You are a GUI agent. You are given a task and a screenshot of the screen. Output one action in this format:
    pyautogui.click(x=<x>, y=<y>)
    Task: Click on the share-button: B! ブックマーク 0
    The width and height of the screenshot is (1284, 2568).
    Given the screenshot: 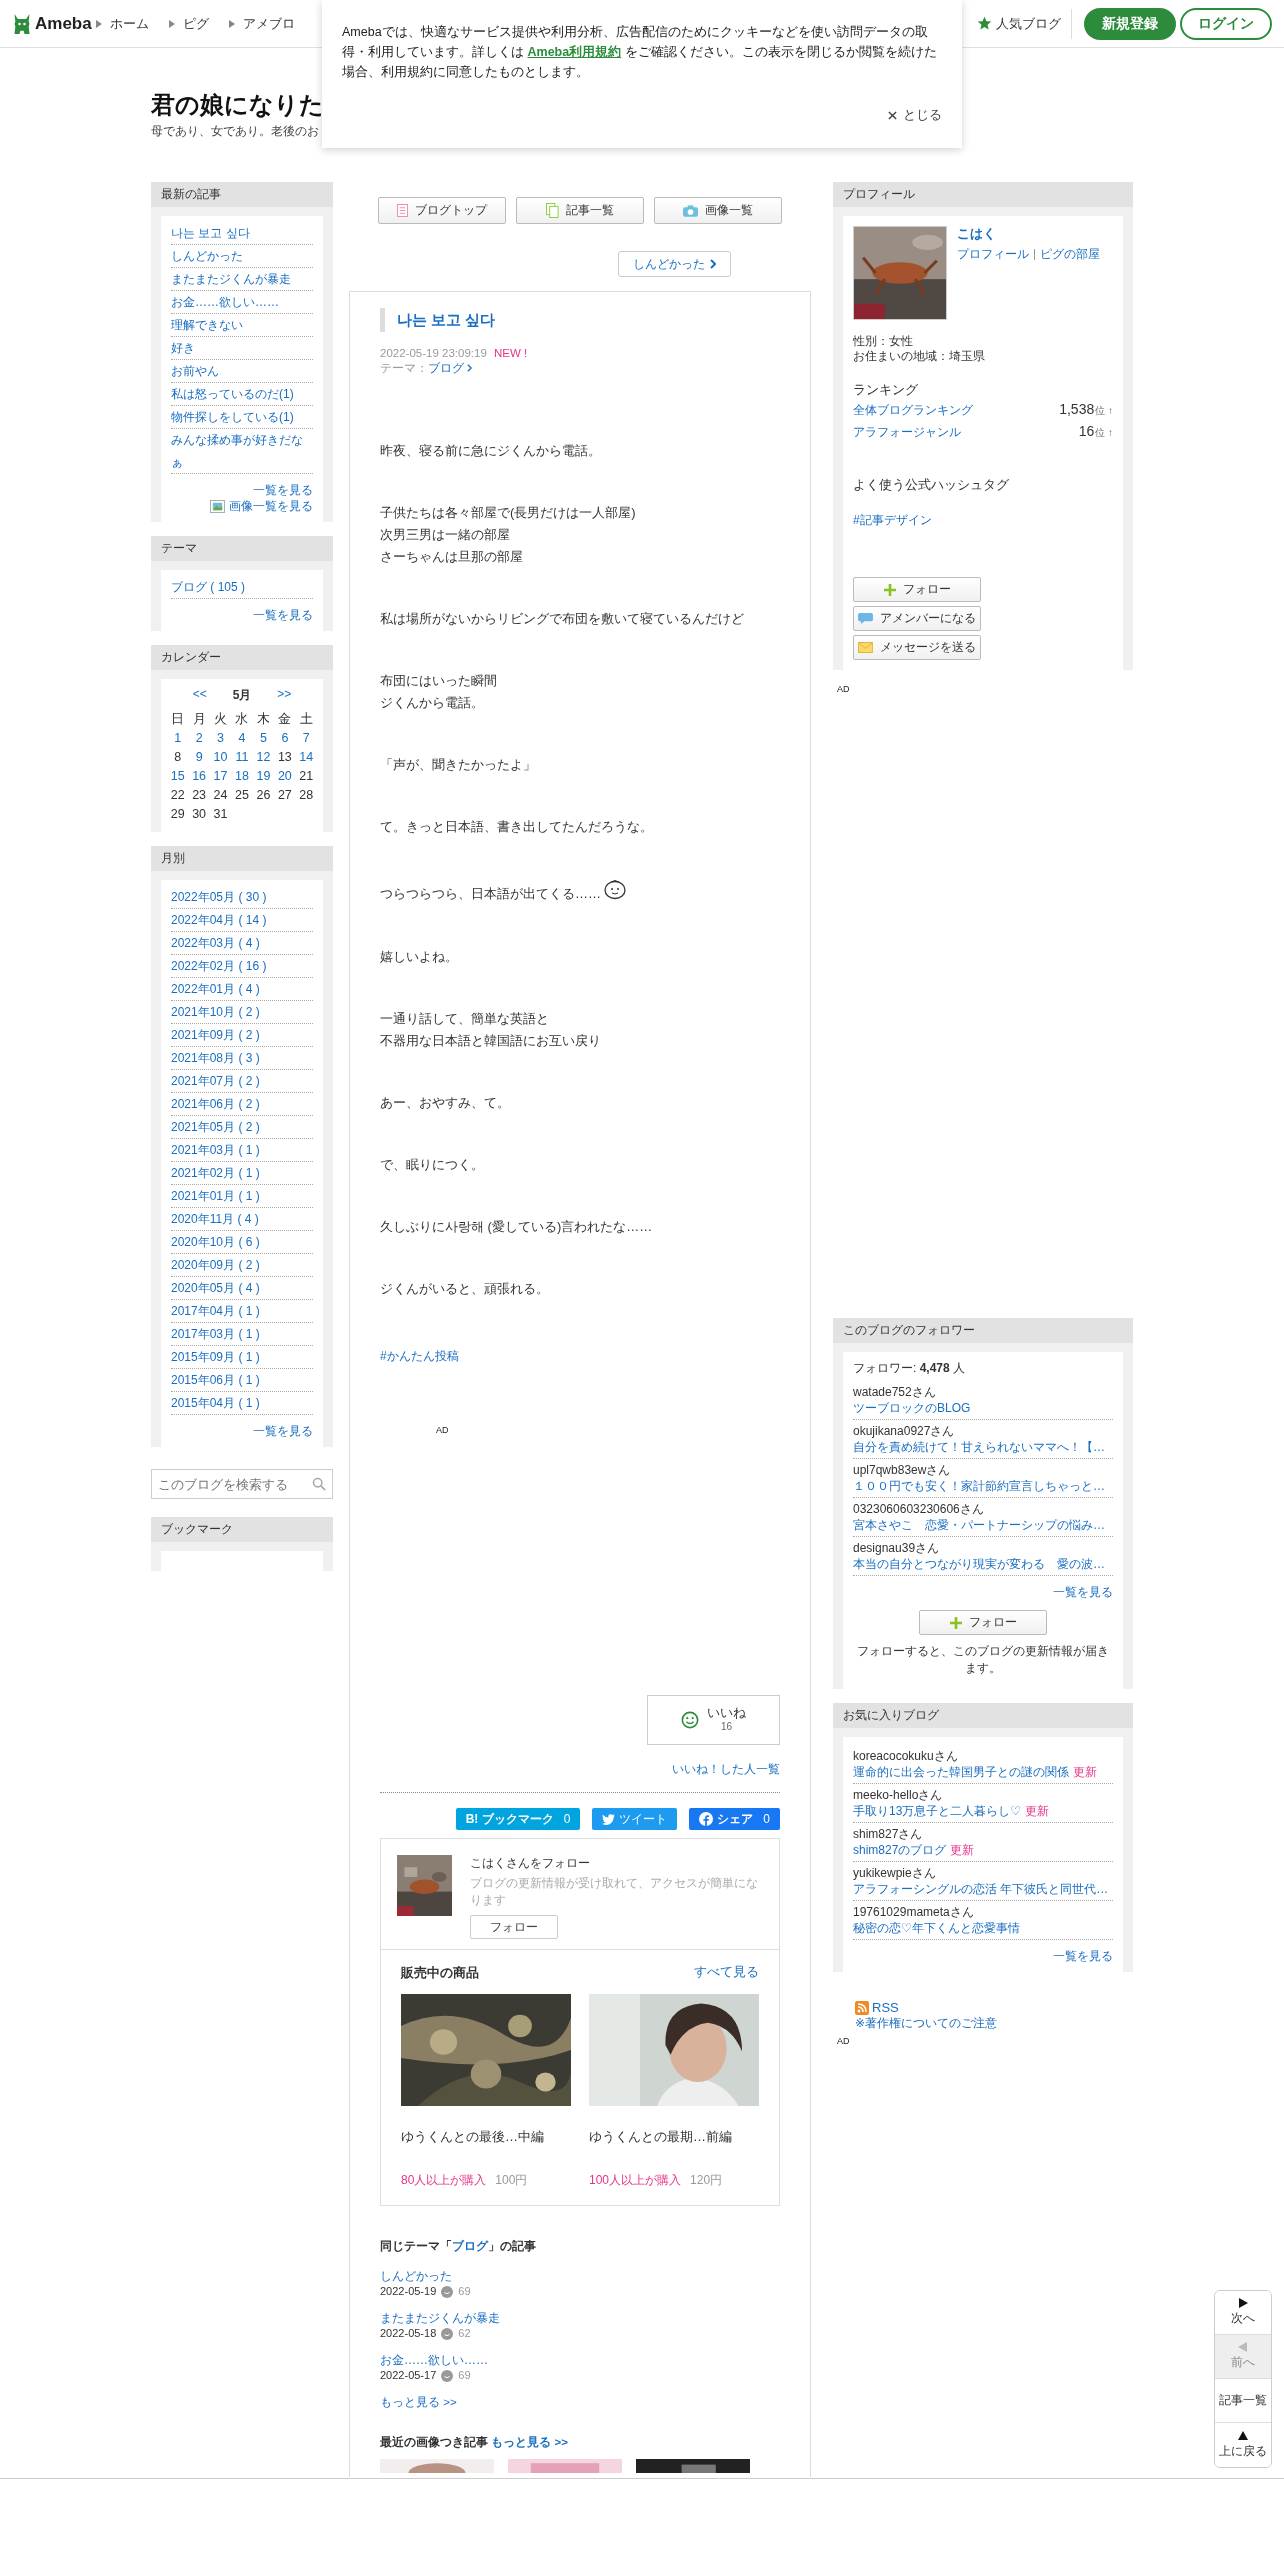 What is the action you would take?
    pyautogui.click(x=518, y=1819)
    